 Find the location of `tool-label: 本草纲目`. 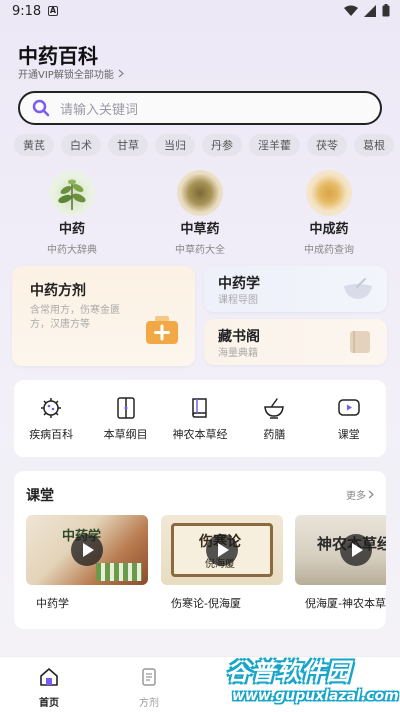

tool-label: 本草纲目 is located at coordinates (125, 434).